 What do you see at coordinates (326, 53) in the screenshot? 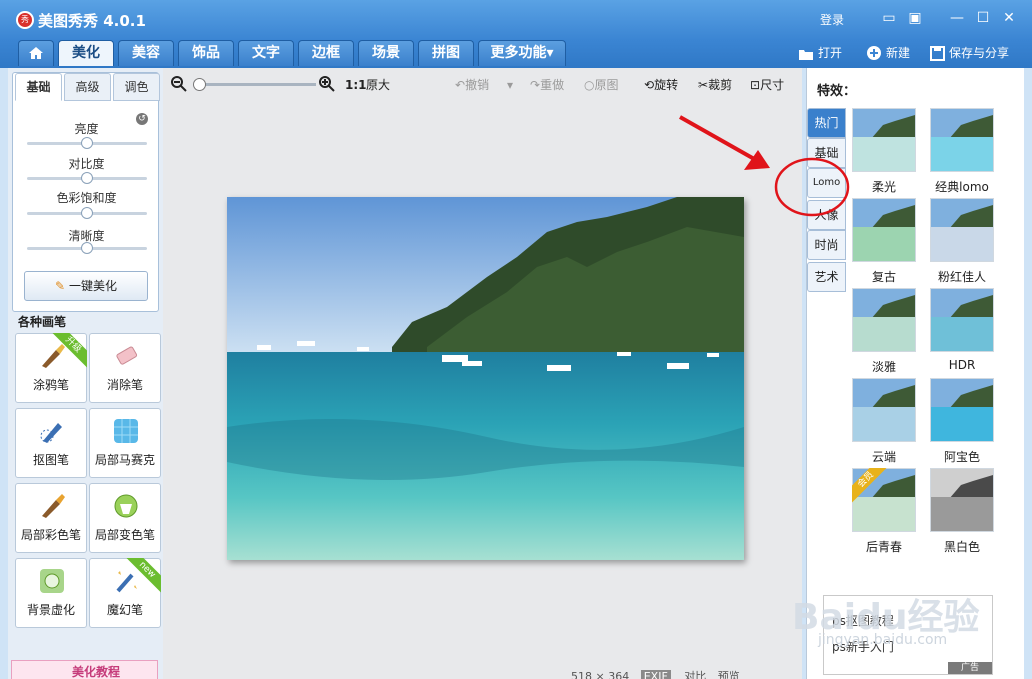
I see `tab-frame: 边框` at bounding box center [326, 53].